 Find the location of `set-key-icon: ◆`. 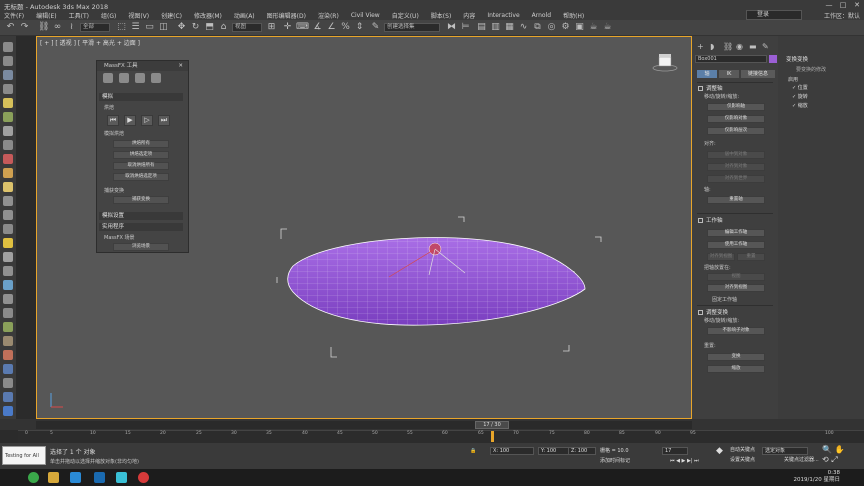

set-key-icon: ◆ is located at coordinates (719, 451).